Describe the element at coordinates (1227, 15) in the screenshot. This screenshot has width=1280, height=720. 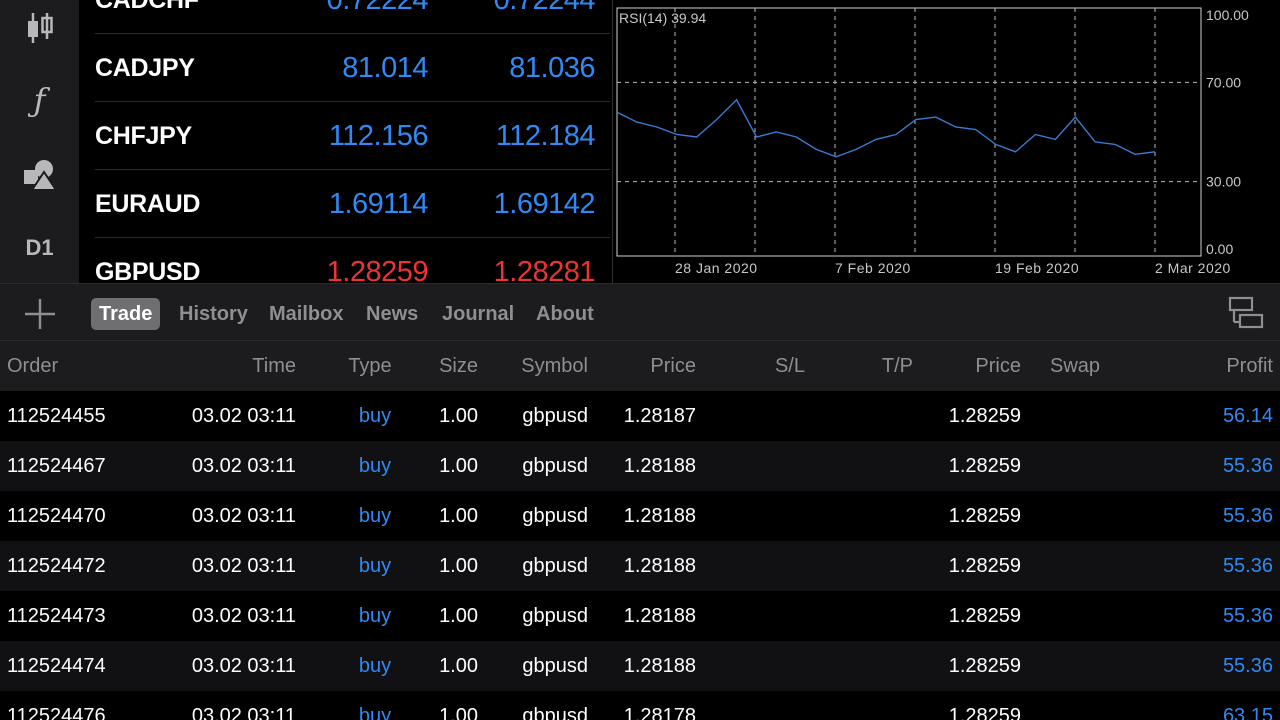
I see `y-tick-label: 100.00` at that location.